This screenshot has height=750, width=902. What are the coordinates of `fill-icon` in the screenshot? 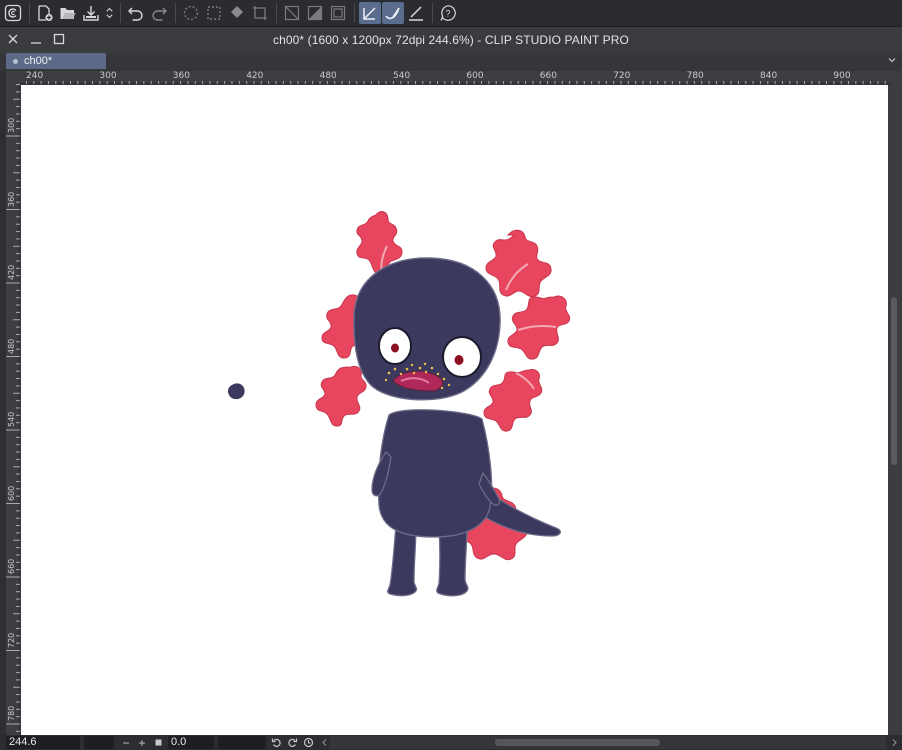 It's located at (237, 13).